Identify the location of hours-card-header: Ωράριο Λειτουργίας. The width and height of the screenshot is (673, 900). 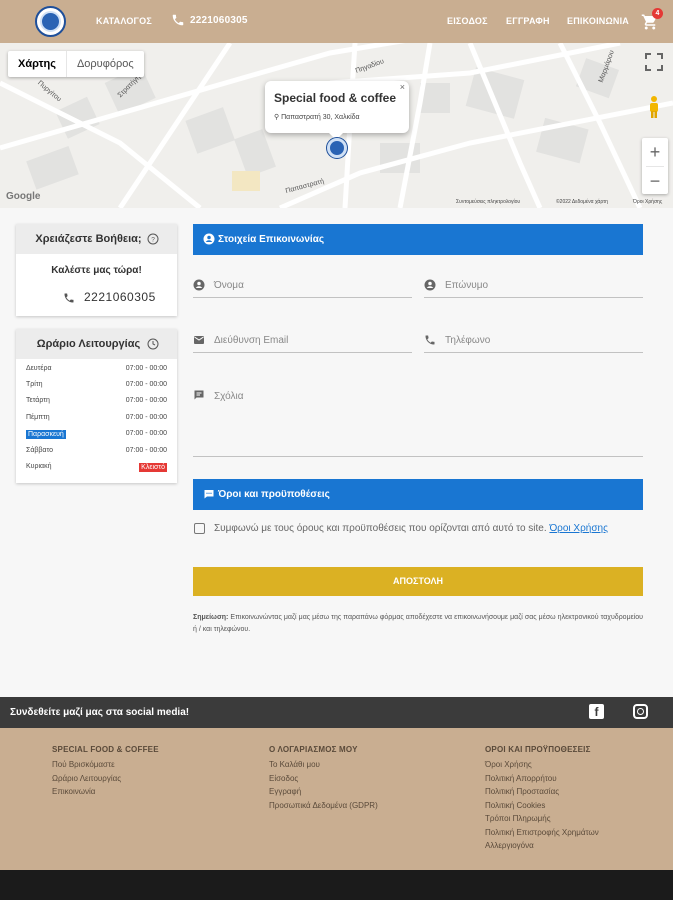
(96, 344).